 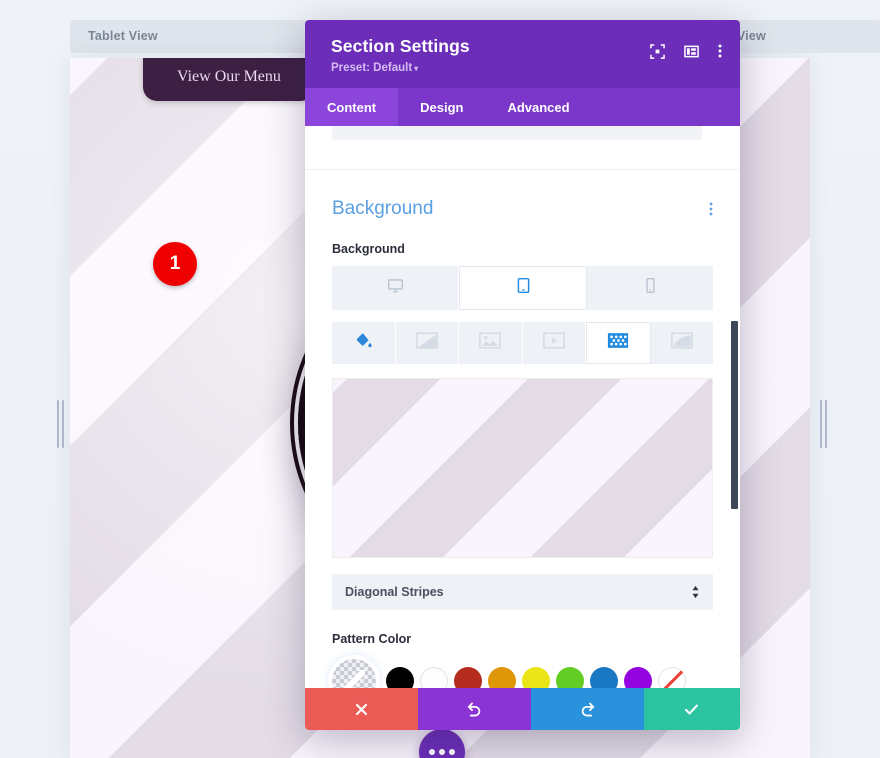 I want to click on cancel-button, so click(x=361, y=709).